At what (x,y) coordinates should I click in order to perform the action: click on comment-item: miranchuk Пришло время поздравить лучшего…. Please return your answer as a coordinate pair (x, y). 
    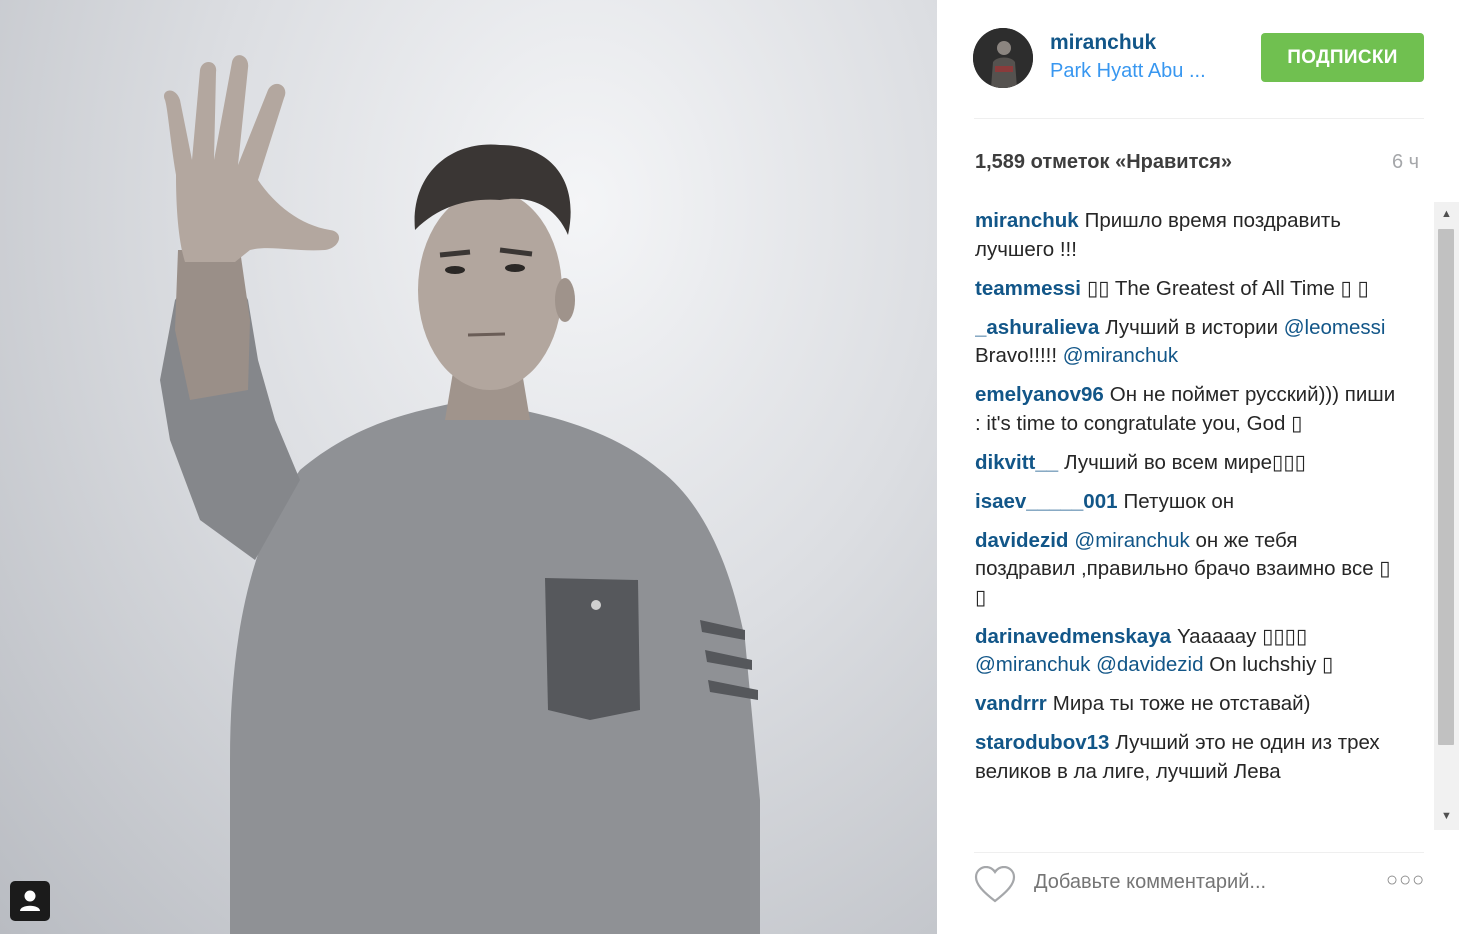
    Looking at the image, I should click on (1187, 235).